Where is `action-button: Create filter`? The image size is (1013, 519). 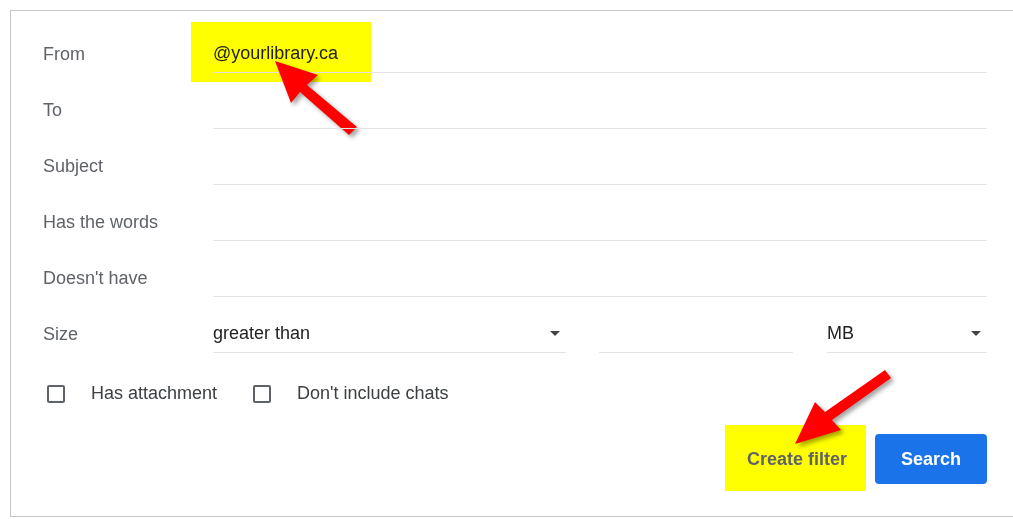 action-button: Create filter is located at coordinates (797, 459).